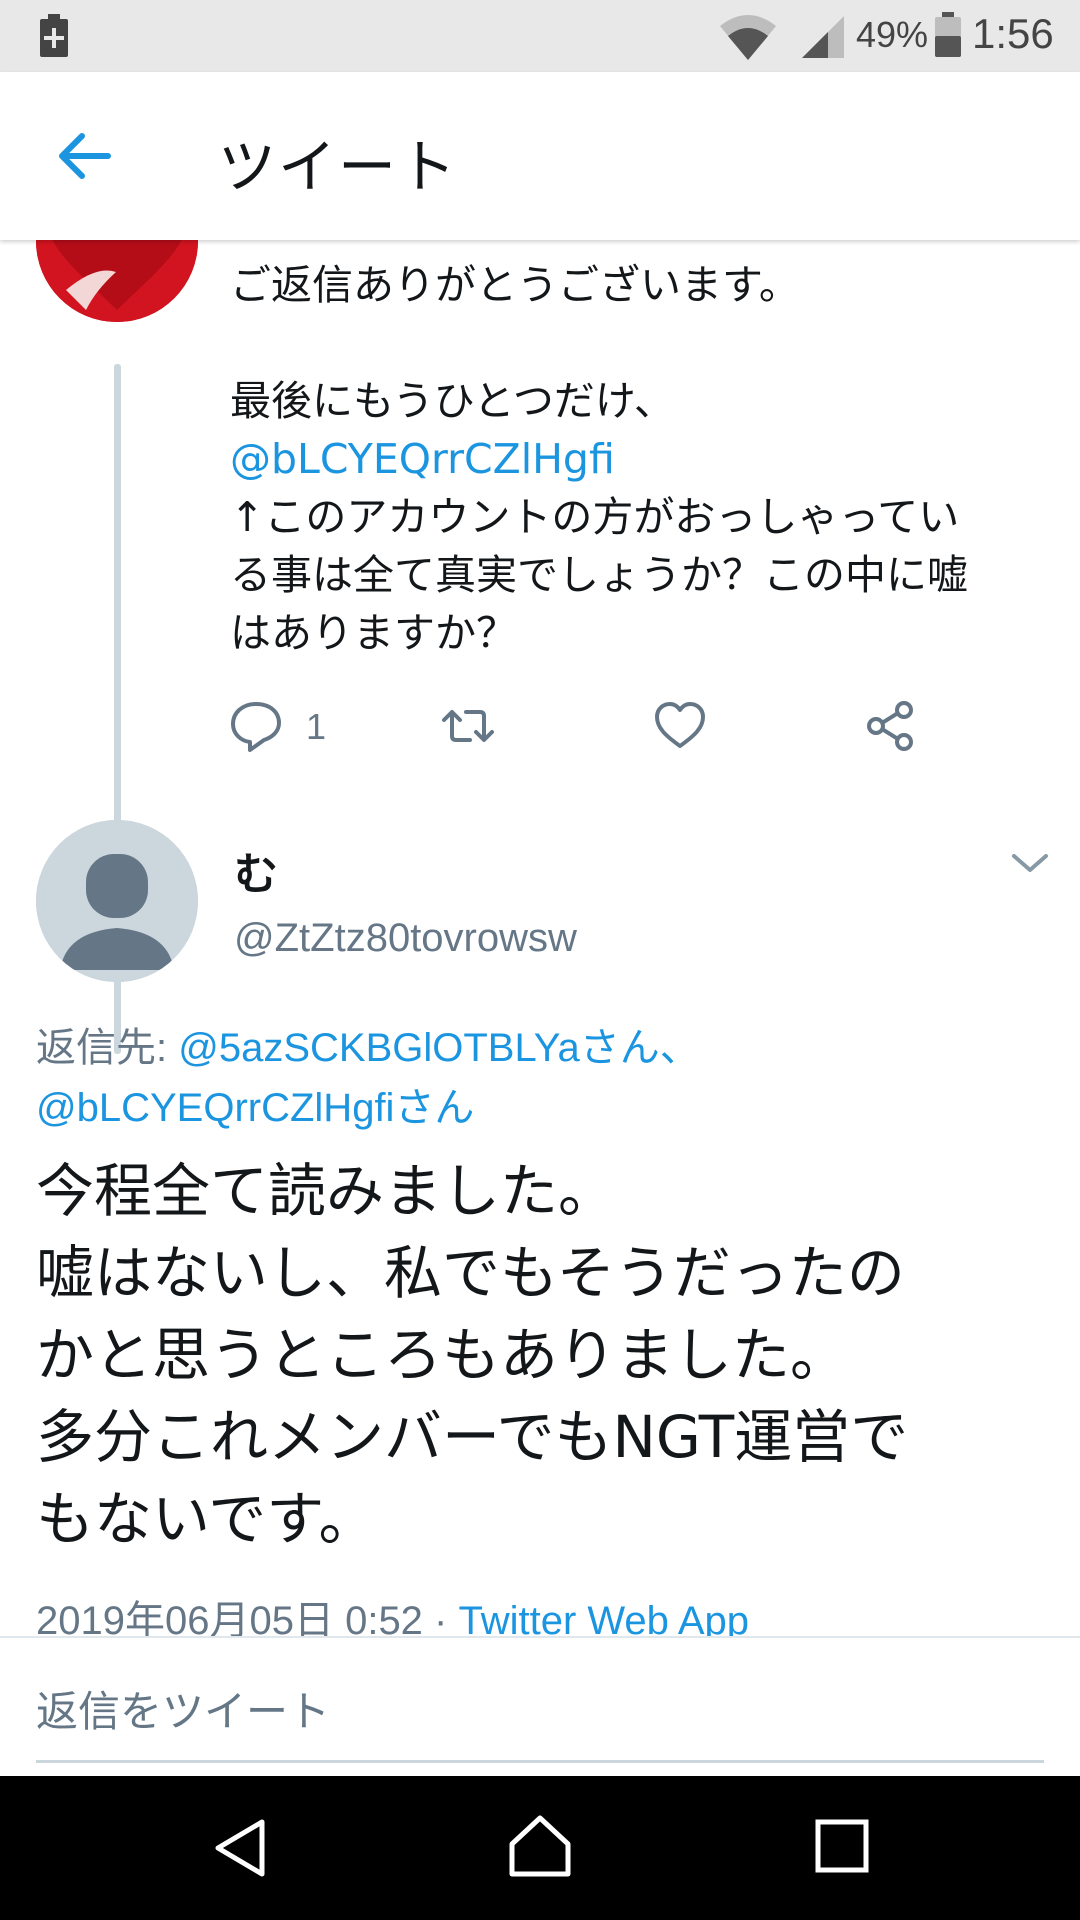  Describe the element at coordinates (247, 1617) in the screenshot. I see `tweet-timestamp: 2019年06月05日 0:52 ·` at that location.